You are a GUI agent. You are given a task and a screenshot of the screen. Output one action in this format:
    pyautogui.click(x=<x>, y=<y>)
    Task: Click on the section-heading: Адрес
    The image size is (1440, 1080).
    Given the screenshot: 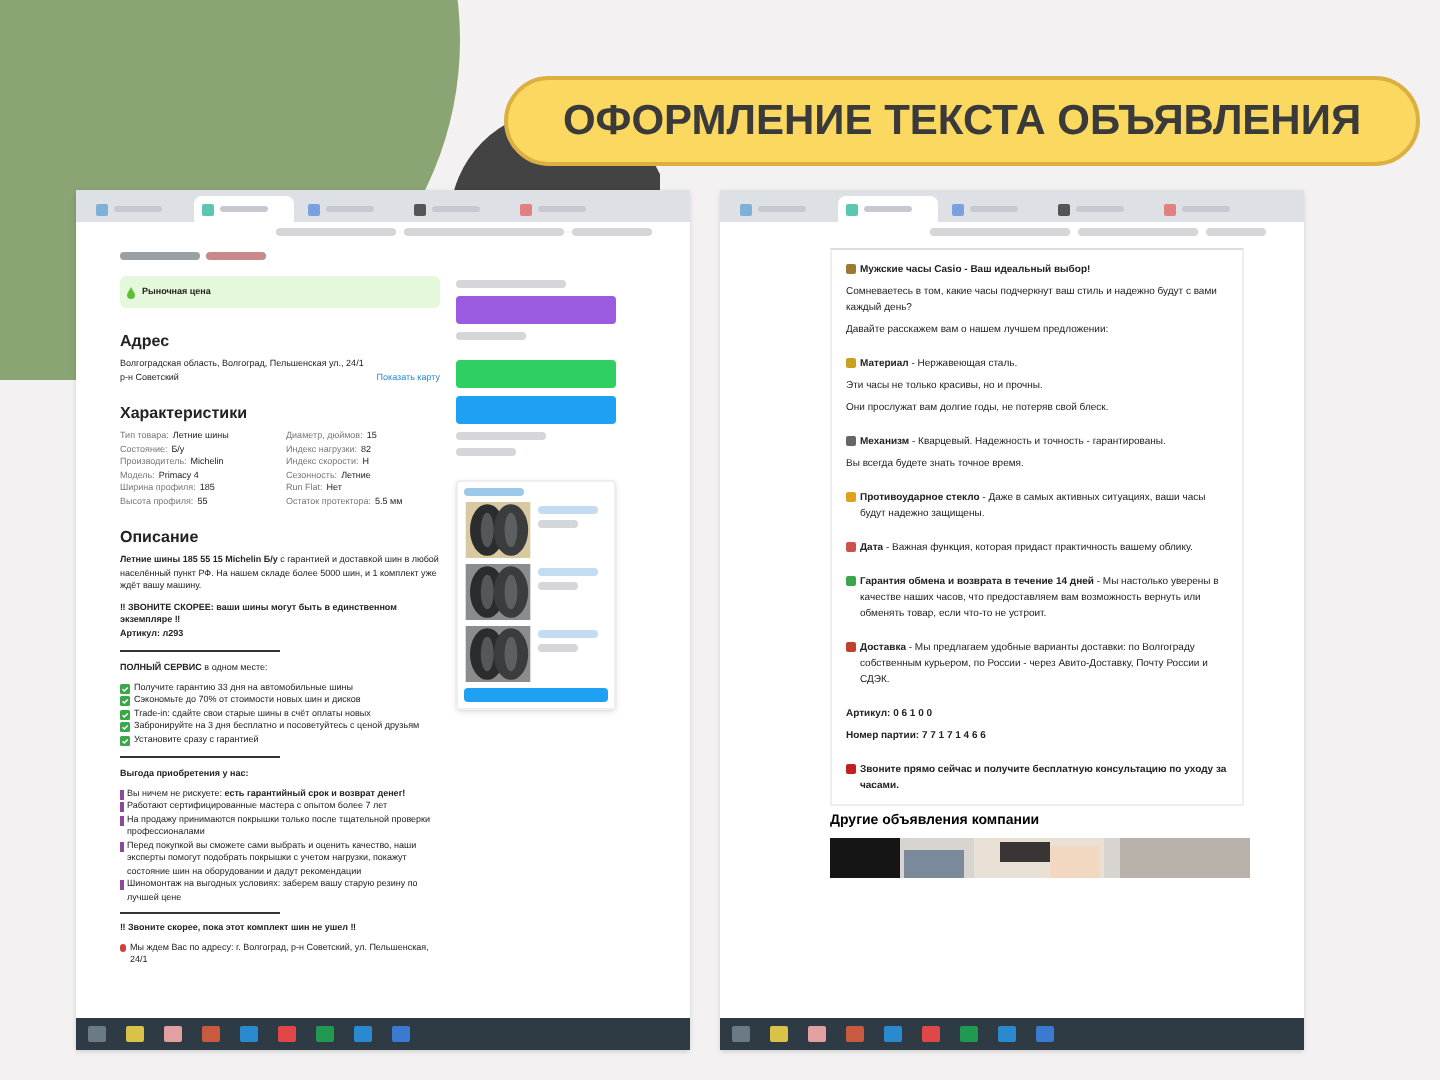 What is the action you would take?
    pyautogui.click(x=146, y=342)
    